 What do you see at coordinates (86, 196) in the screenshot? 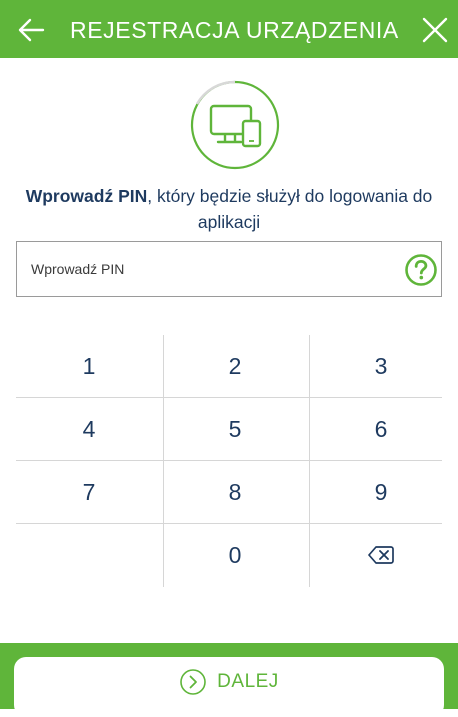
I see `pin-instruction-emphasis: Wprowadź PIN` at bounding box center [86, 196].